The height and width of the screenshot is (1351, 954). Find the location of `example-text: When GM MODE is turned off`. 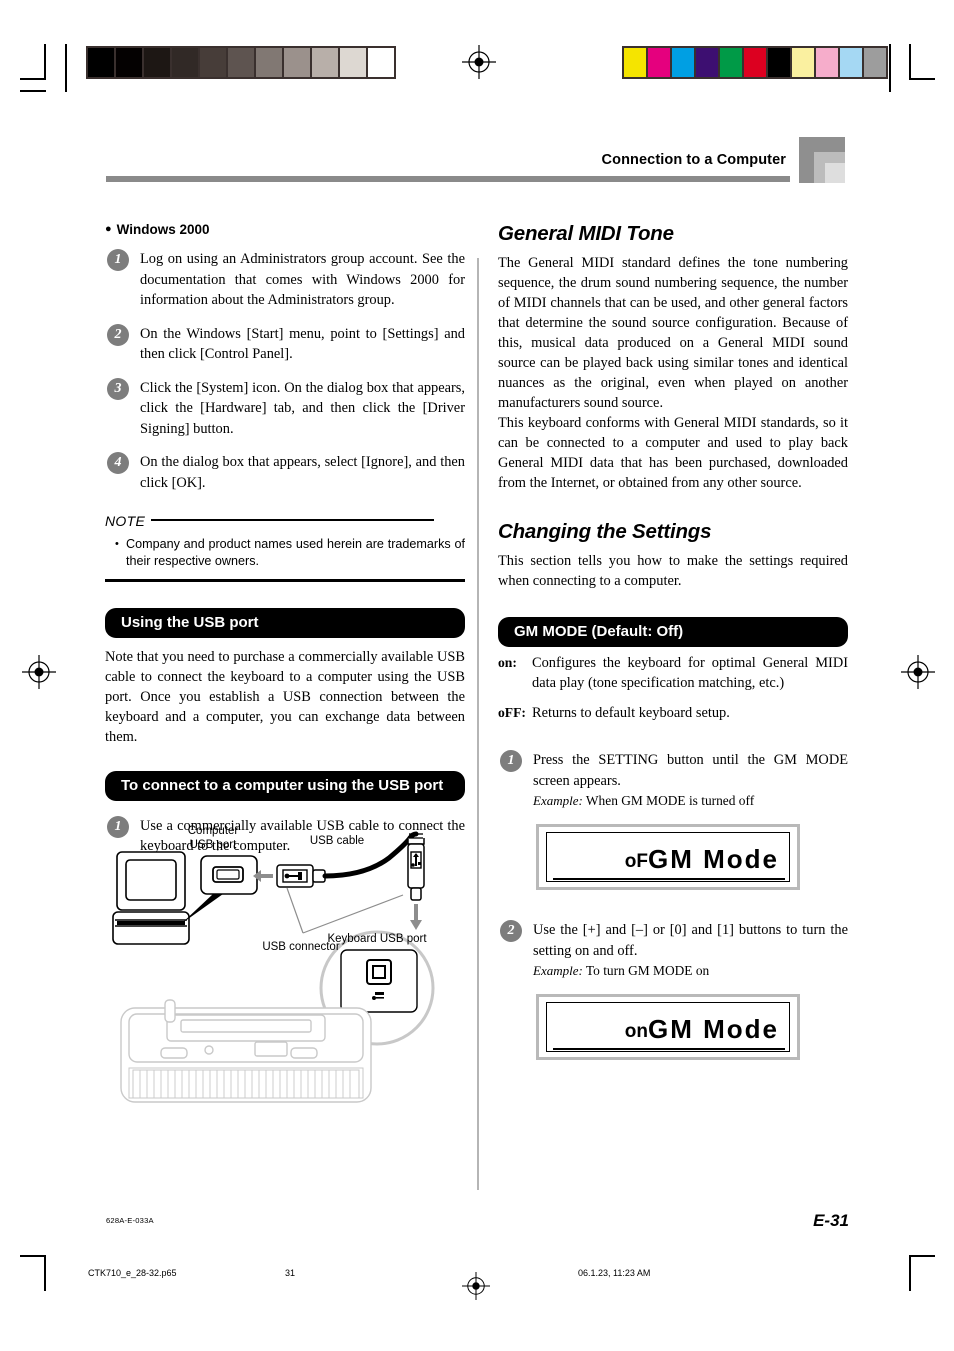

example-text: When GM MODE is turned off is located at coordinates (670, 800).